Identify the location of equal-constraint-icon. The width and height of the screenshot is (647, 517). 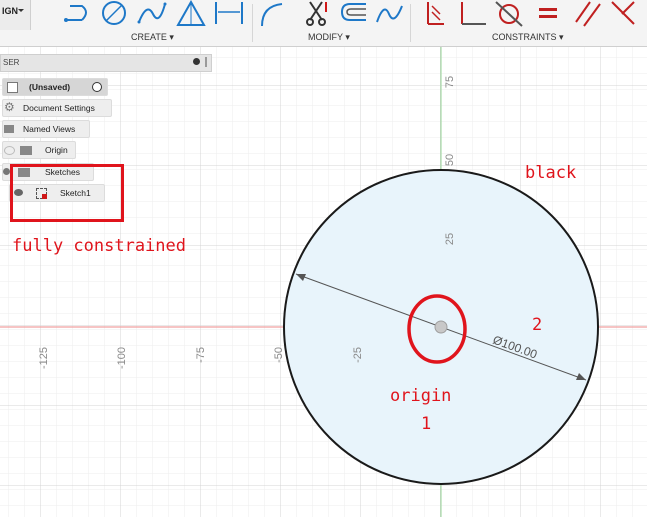
(548, 14).